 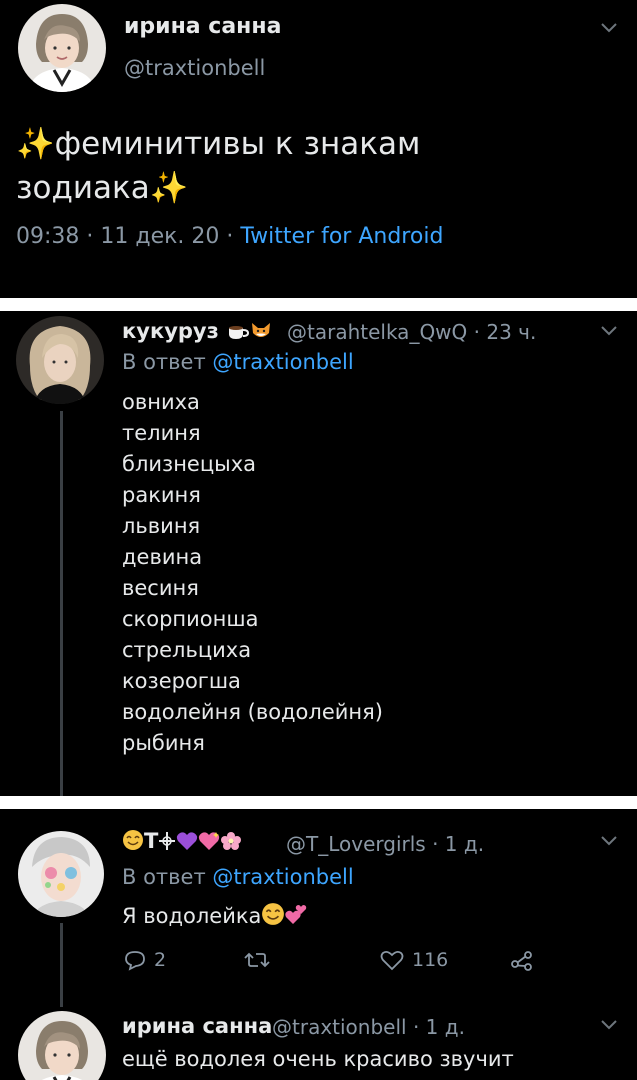 What do you see at coordinates (197, 331) in the screenshot?
I see `author-name: кукуруз` at bounding box center [197, 331].